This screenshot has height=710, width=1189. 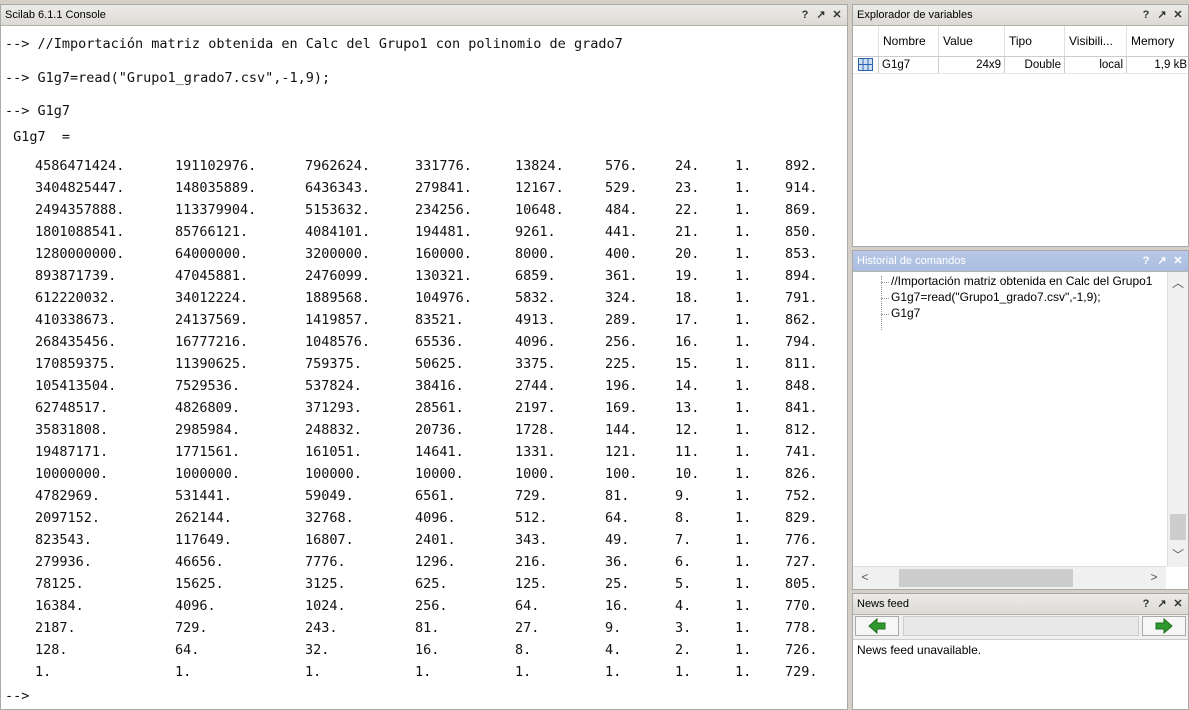 I want to click on scroll-down-icon: ﹀, so click(x=1178, y=554).